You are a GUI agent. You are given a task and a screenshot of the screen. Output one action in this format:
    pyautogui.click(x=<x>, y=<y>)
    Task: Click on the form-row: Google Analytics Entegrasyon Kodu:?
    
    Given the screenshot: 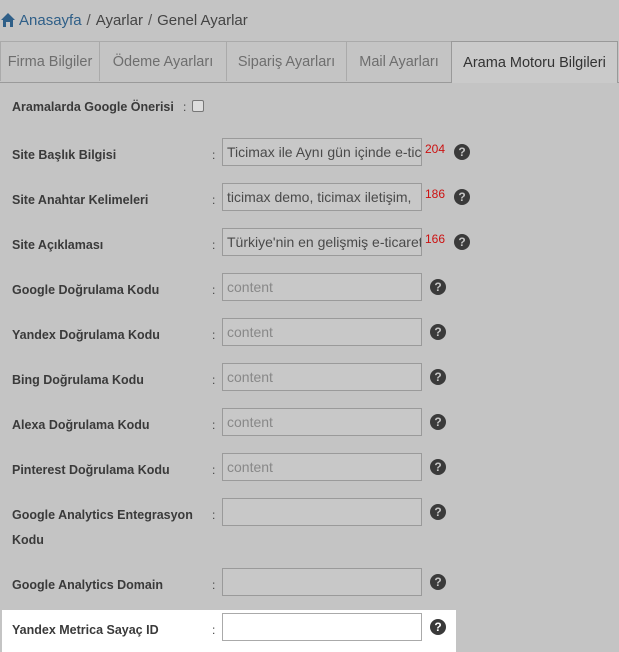 What is the action you would take?
    pyautogui.click(x=309, y=518)
    